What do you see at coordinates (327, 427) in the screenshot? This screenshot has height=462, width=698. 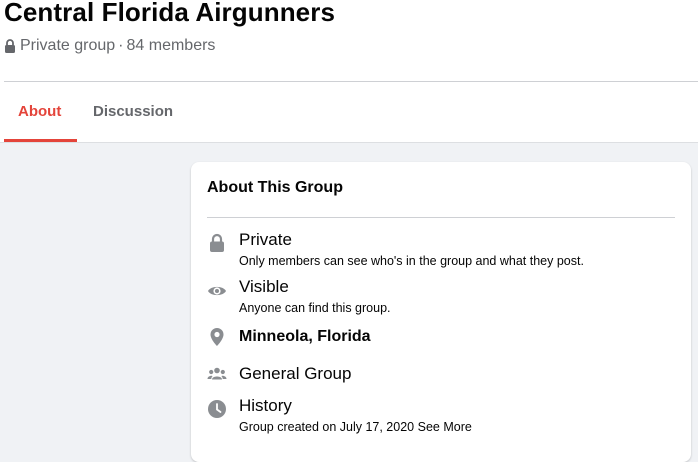 I see `history-created-text: Group created on July 17, 2020` at bounding box center [327, 427].